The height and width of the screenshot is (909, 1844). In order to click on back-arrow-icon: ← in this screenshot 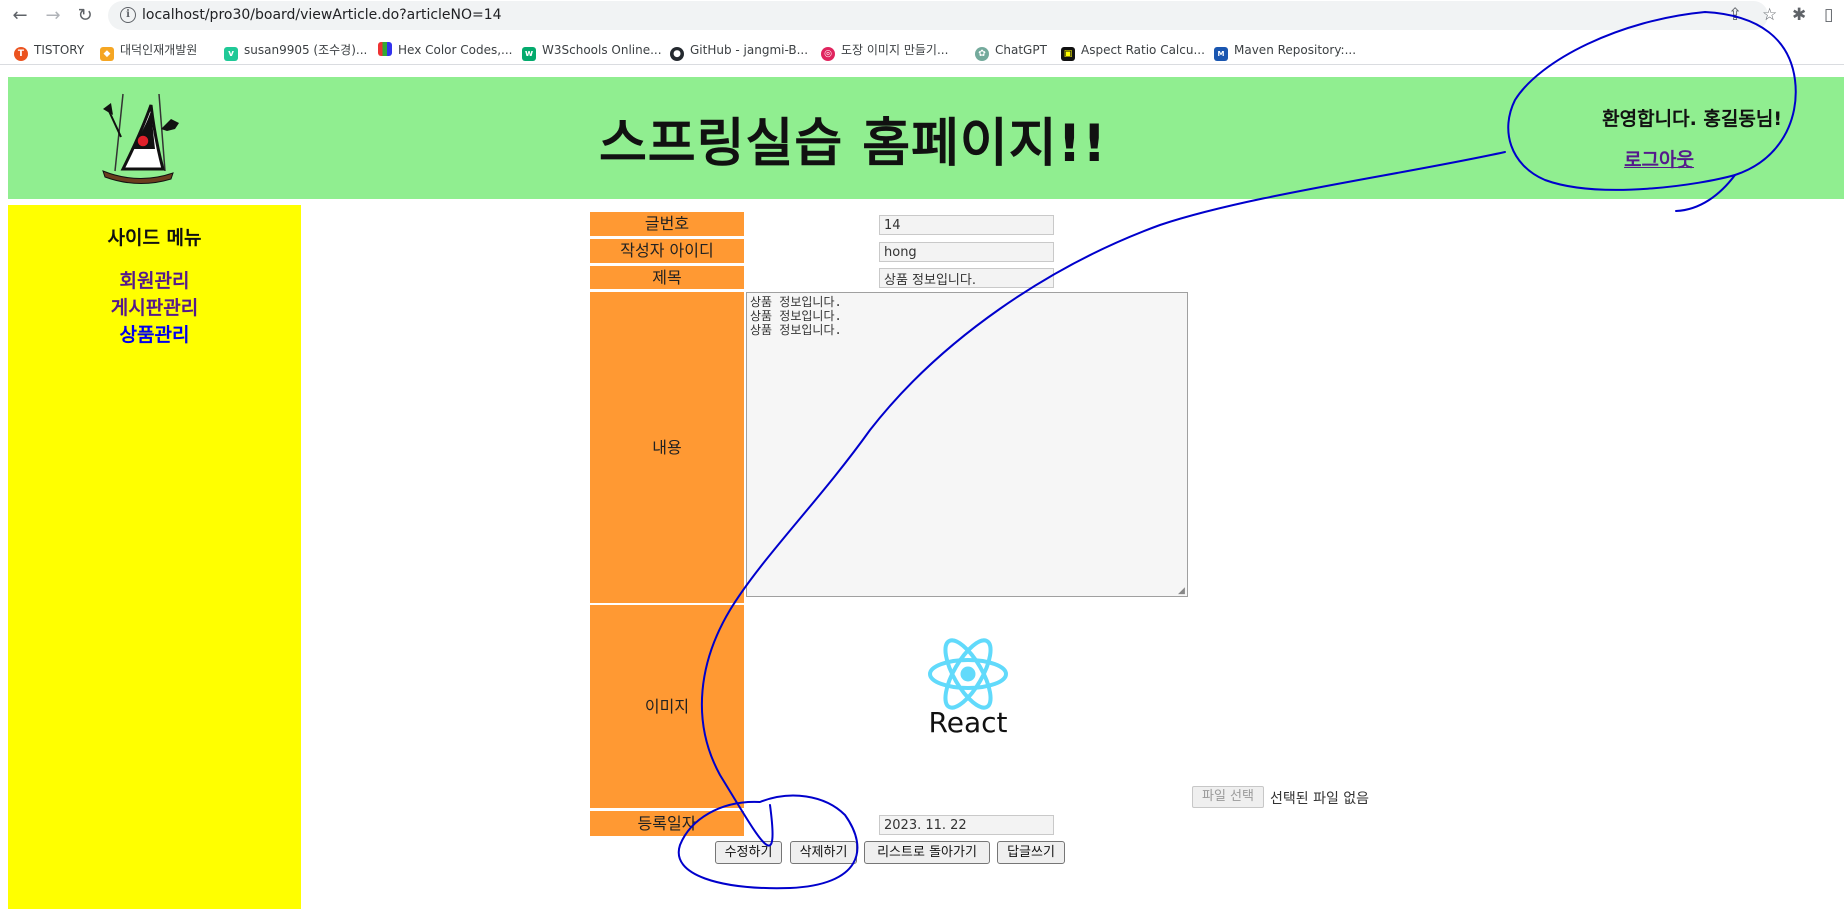, I will do `click(20, 16)`.